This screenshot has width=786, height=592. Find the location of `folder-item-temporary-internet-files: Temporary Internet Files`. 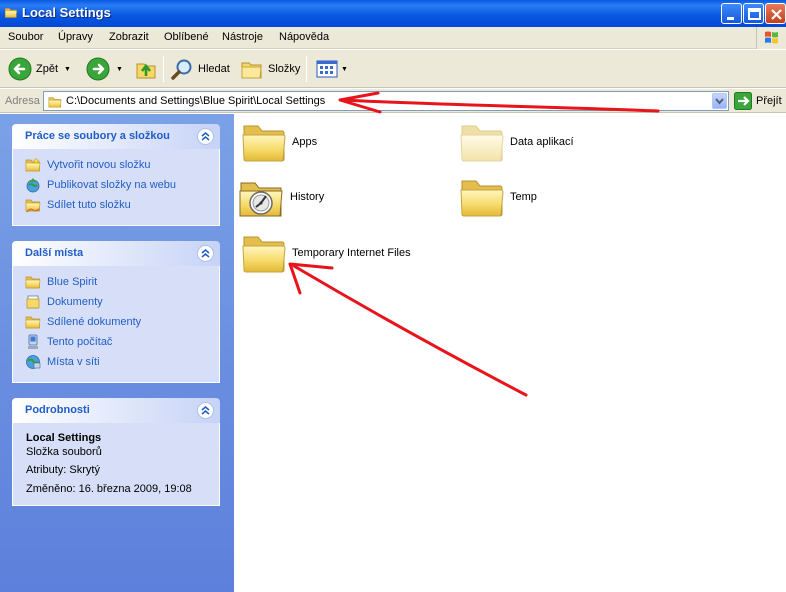

folder-item-temporary-internet-files: Temporary Internet Files is located at coordinates (325, 253).